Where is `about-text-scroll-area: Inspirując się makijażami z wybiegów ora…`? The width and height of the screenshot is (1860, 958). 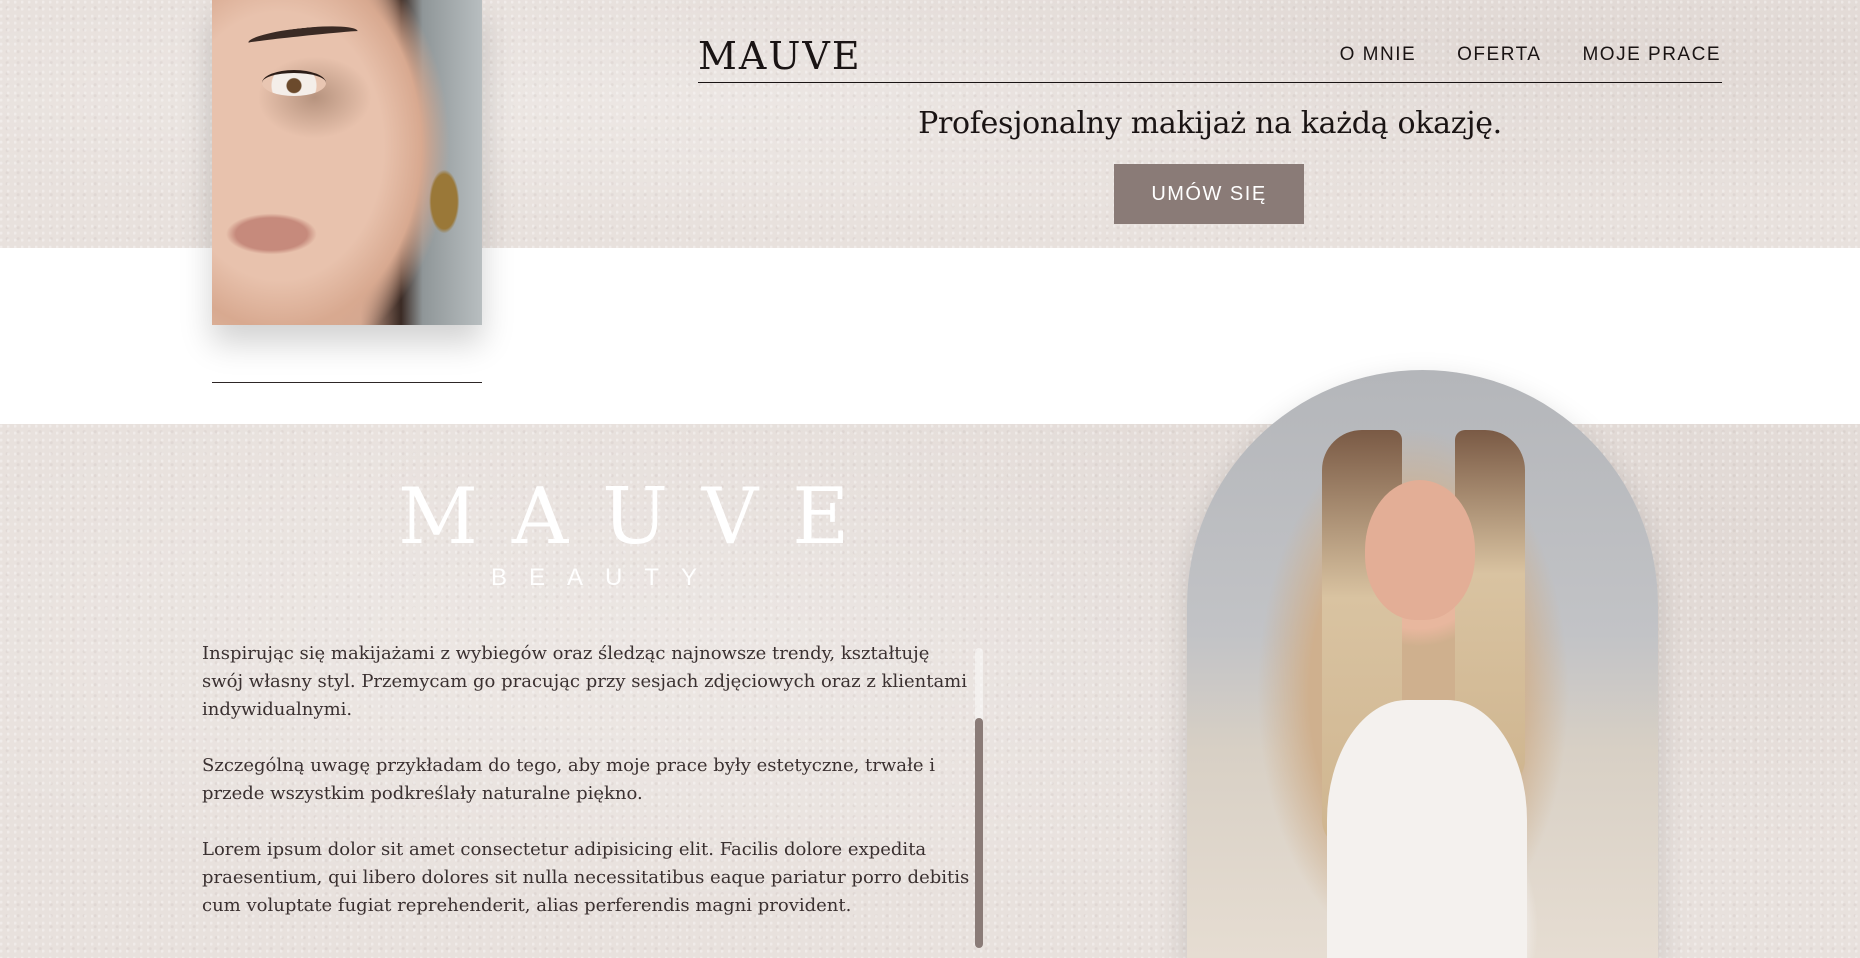
about-text-scroll-area: Inspirując się makijażami z wybiegów ora… is located at coordinates (587, 794).